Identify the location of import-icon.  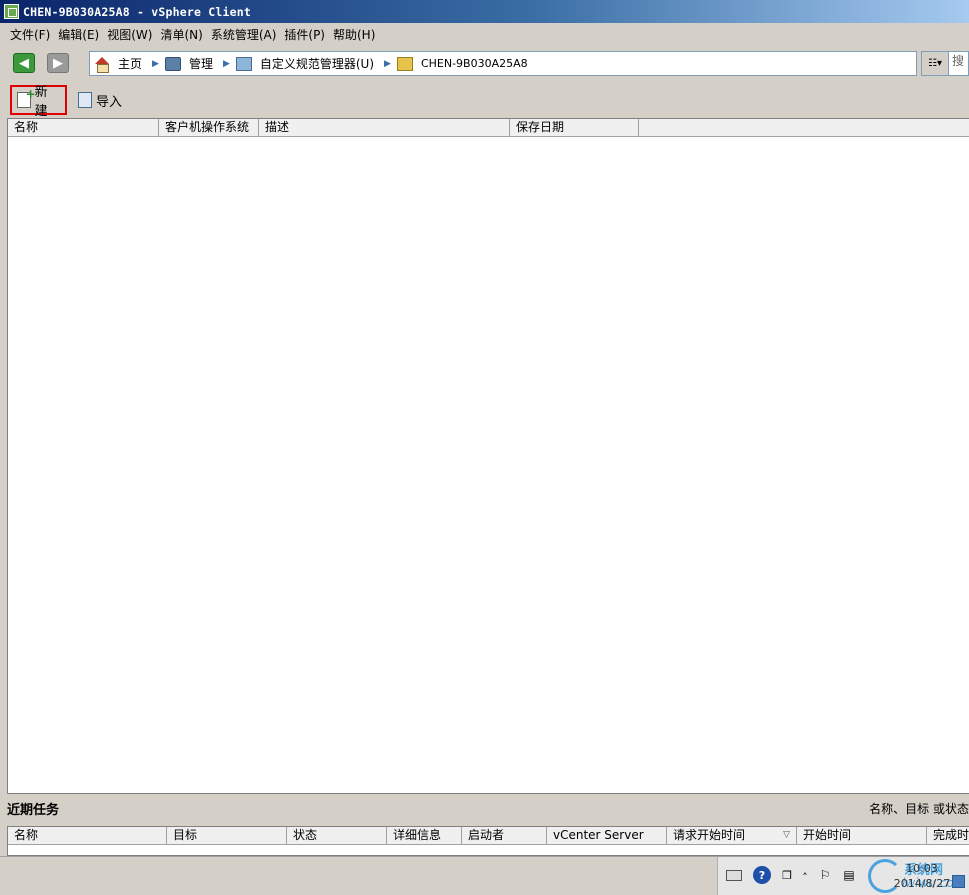
(85, 100).